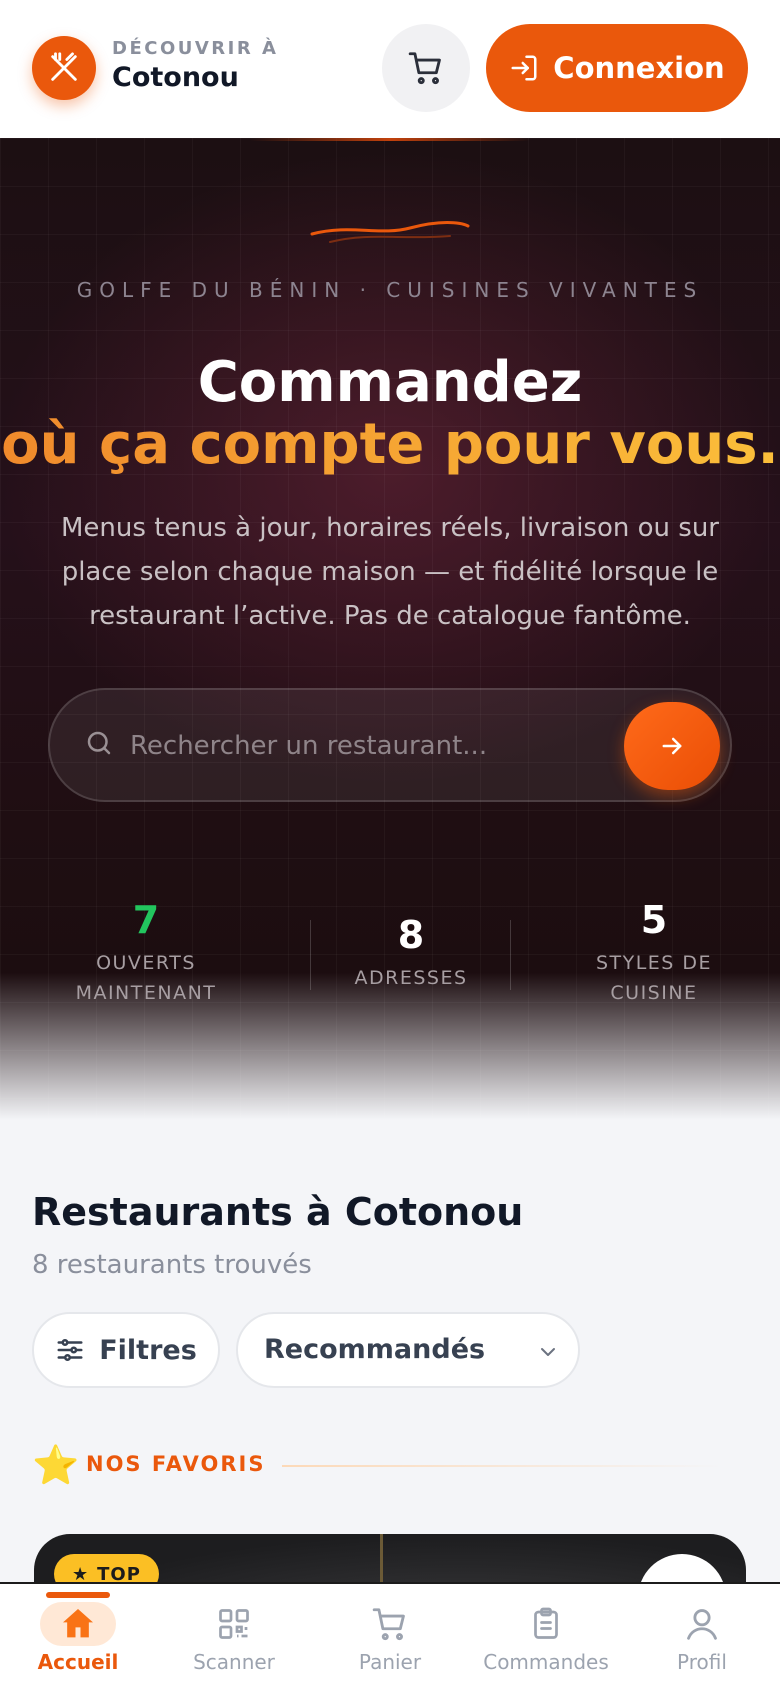 The image size is (780, 1688). I want to click on wave-decoration-icon, so click(390, 232).